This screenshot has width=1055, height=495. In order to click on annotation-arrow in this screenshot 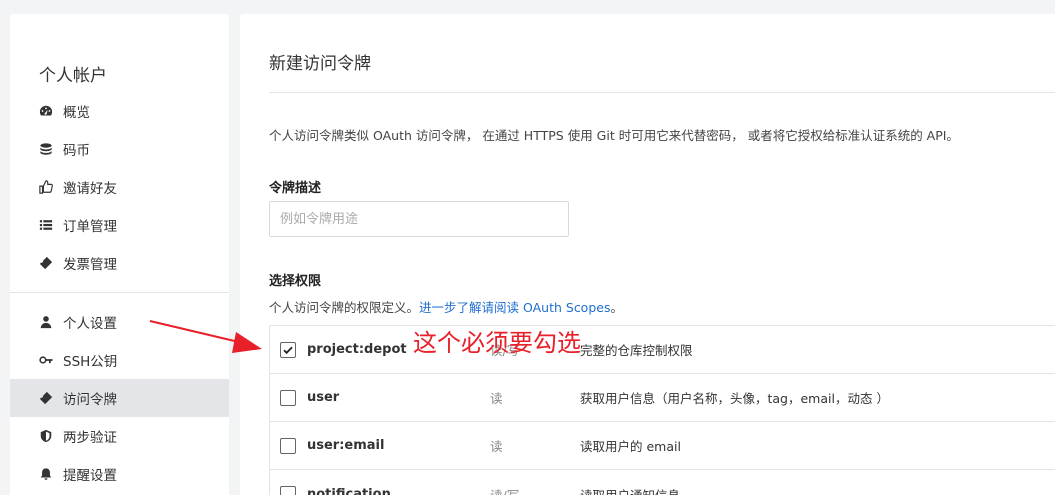, I will do `click(205, 336)`.